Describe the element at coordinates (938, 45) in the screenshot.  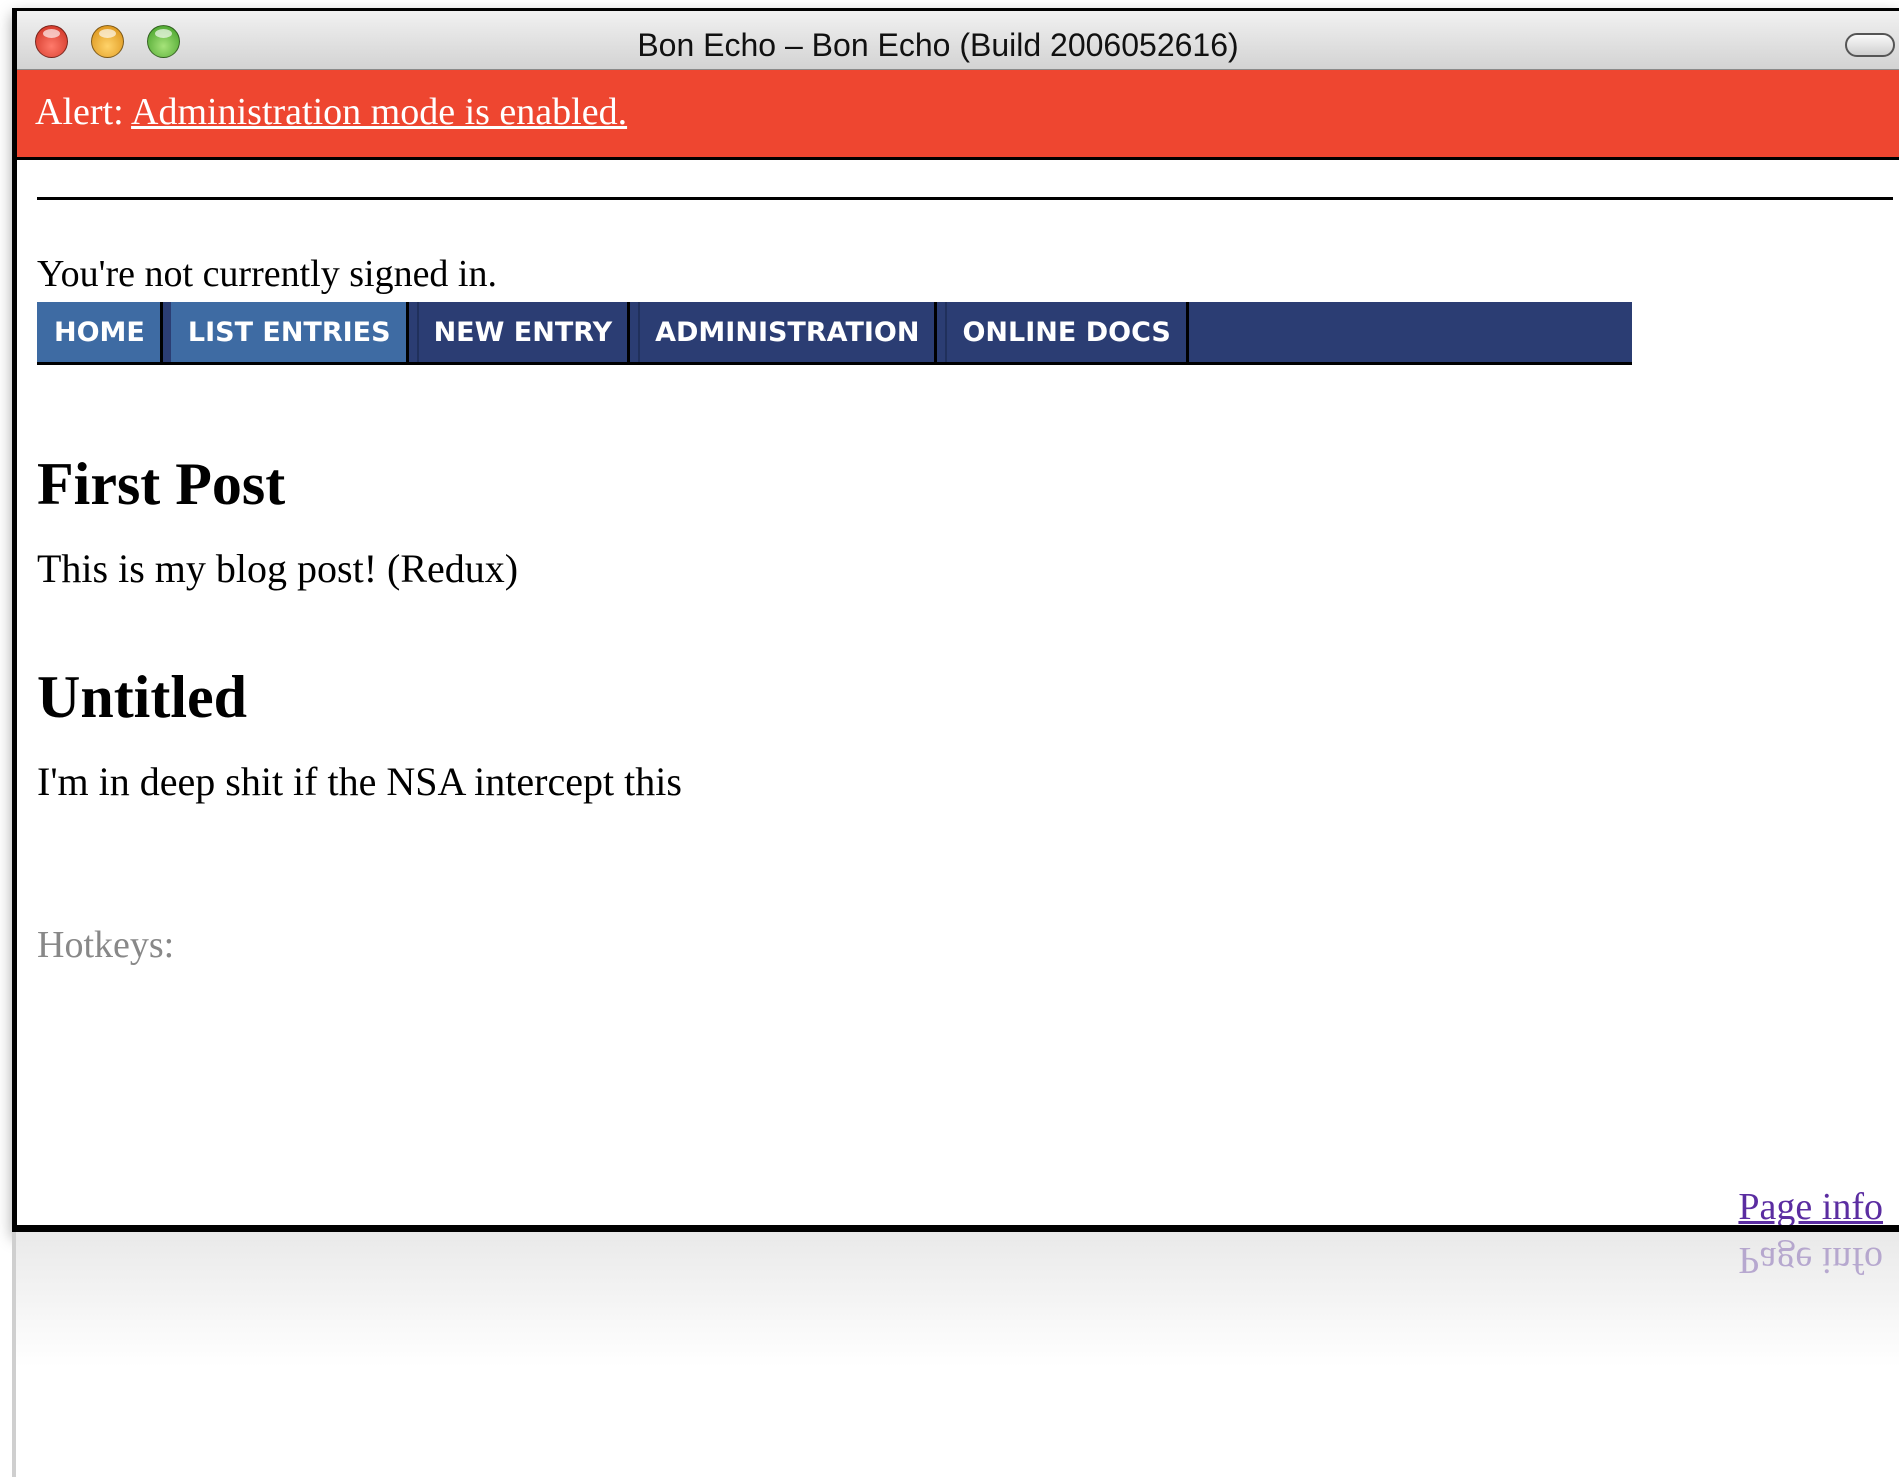
I see `window-title: Bon Echo – Bon Echo (Build 2006052616)` at that location.